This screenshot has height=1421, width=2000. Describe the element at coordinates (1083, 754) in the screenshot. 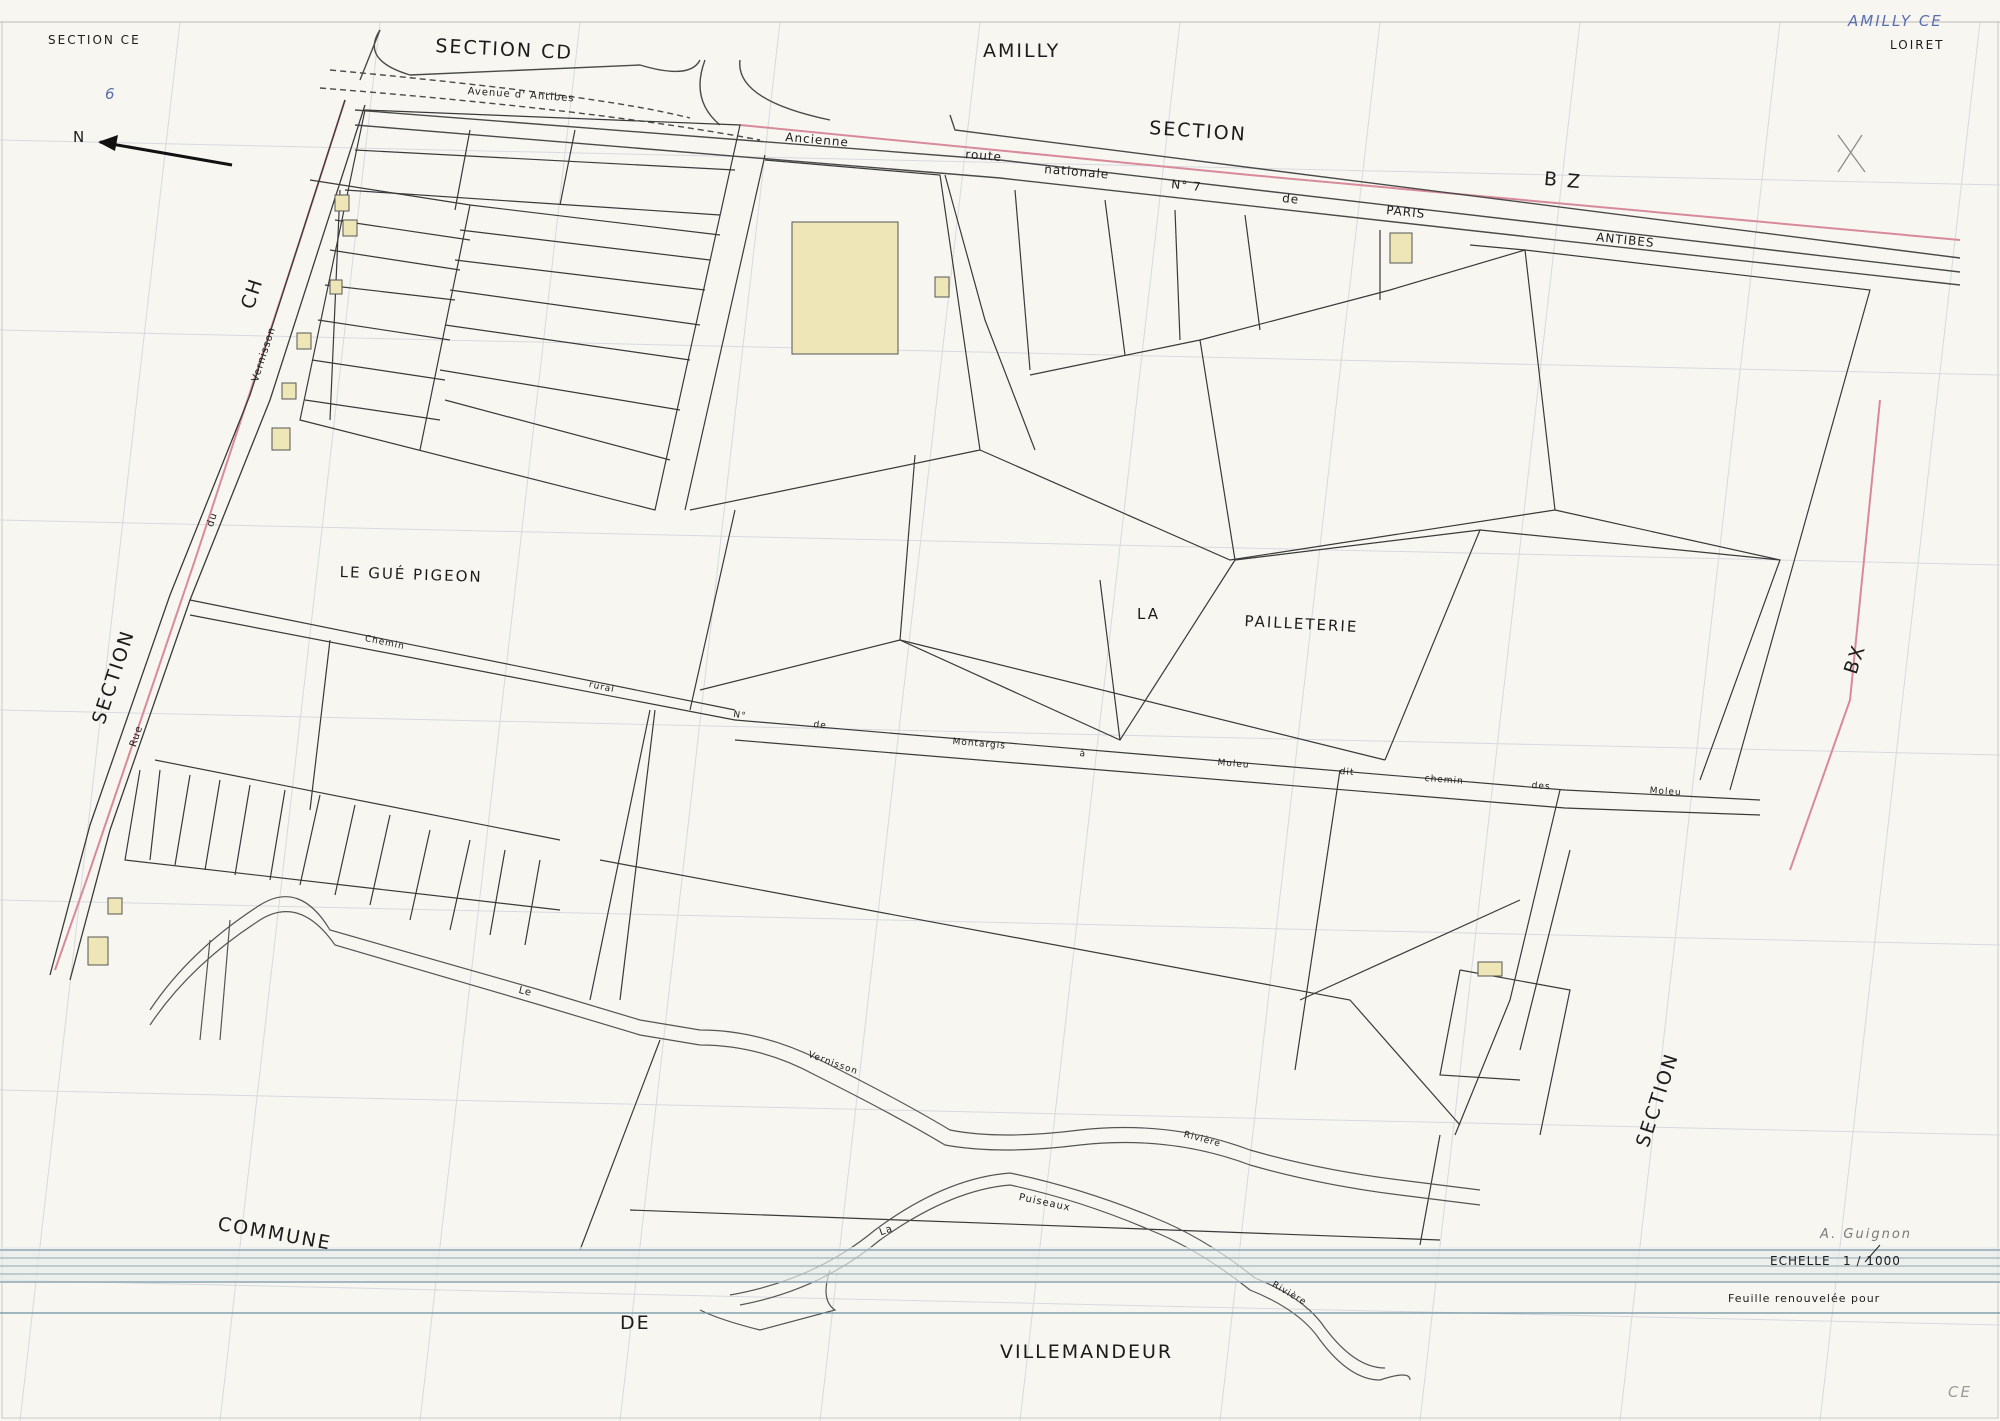

I see `road-label-a: à` at that location.